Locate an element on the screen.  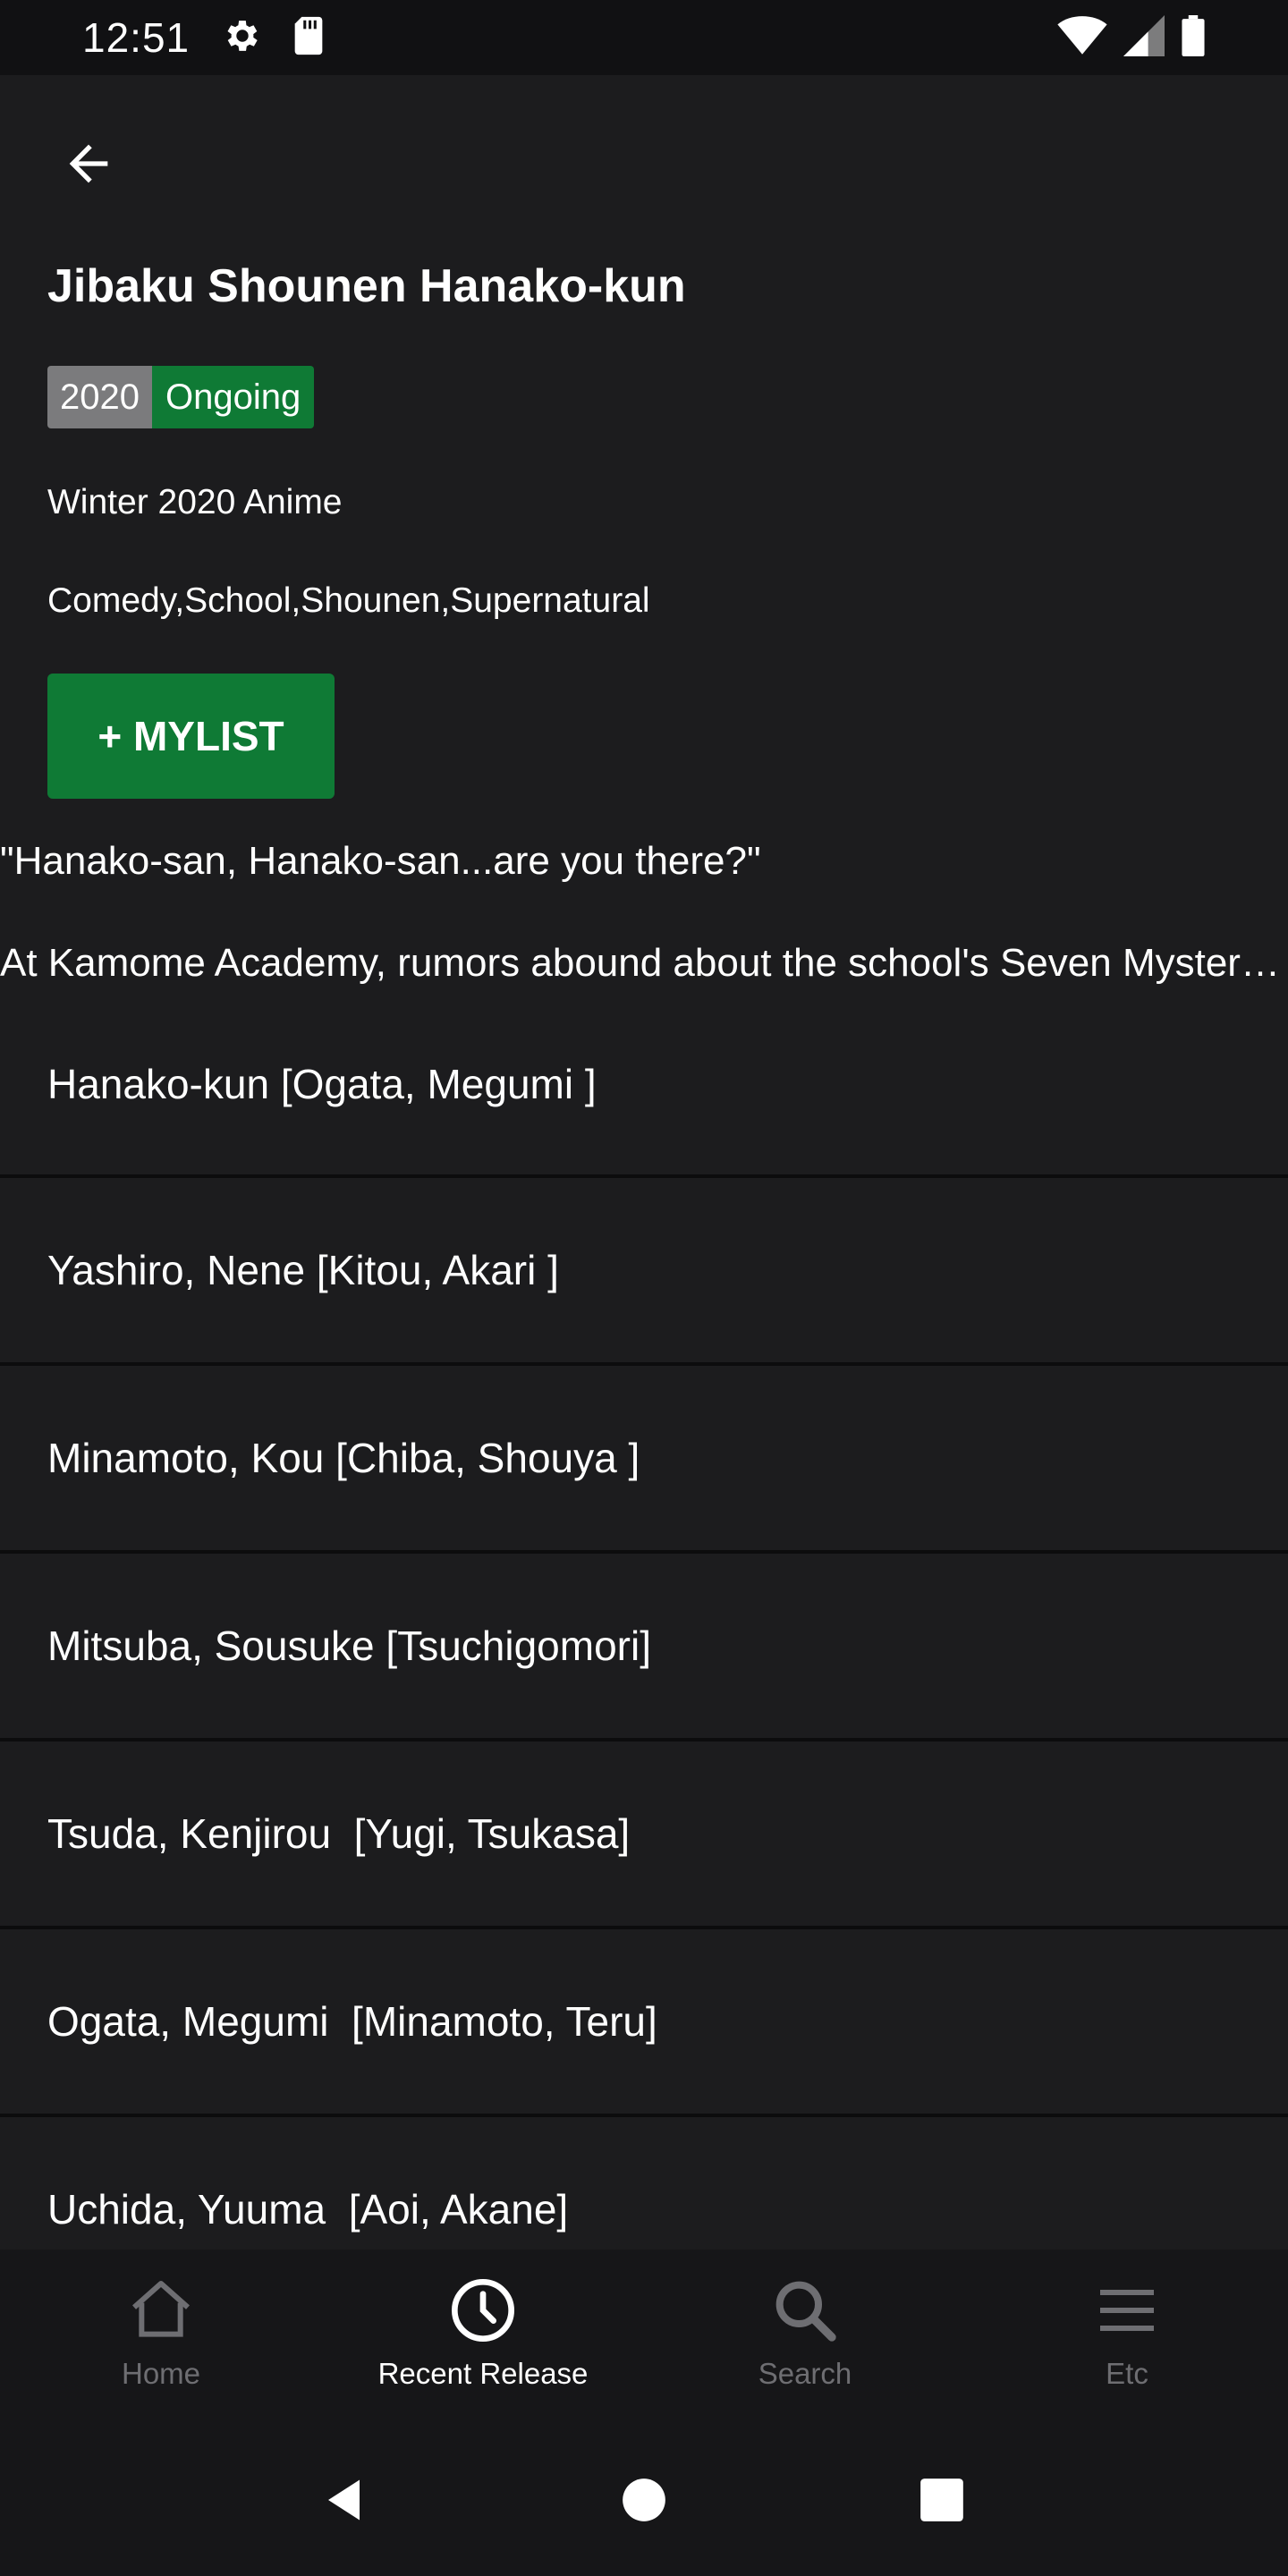
nav-item-home: Home is located at coordinates (161, 2339).